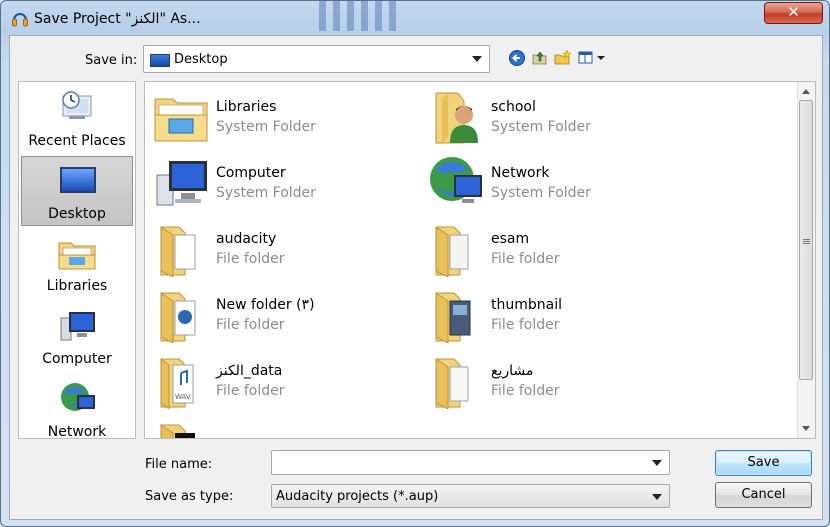 The width and height of the screenshot is (830, 527). What do you see at coordinates (563, 58) in the screenshot?
I see `new-folder-icon` at bounding box center [563, 58].